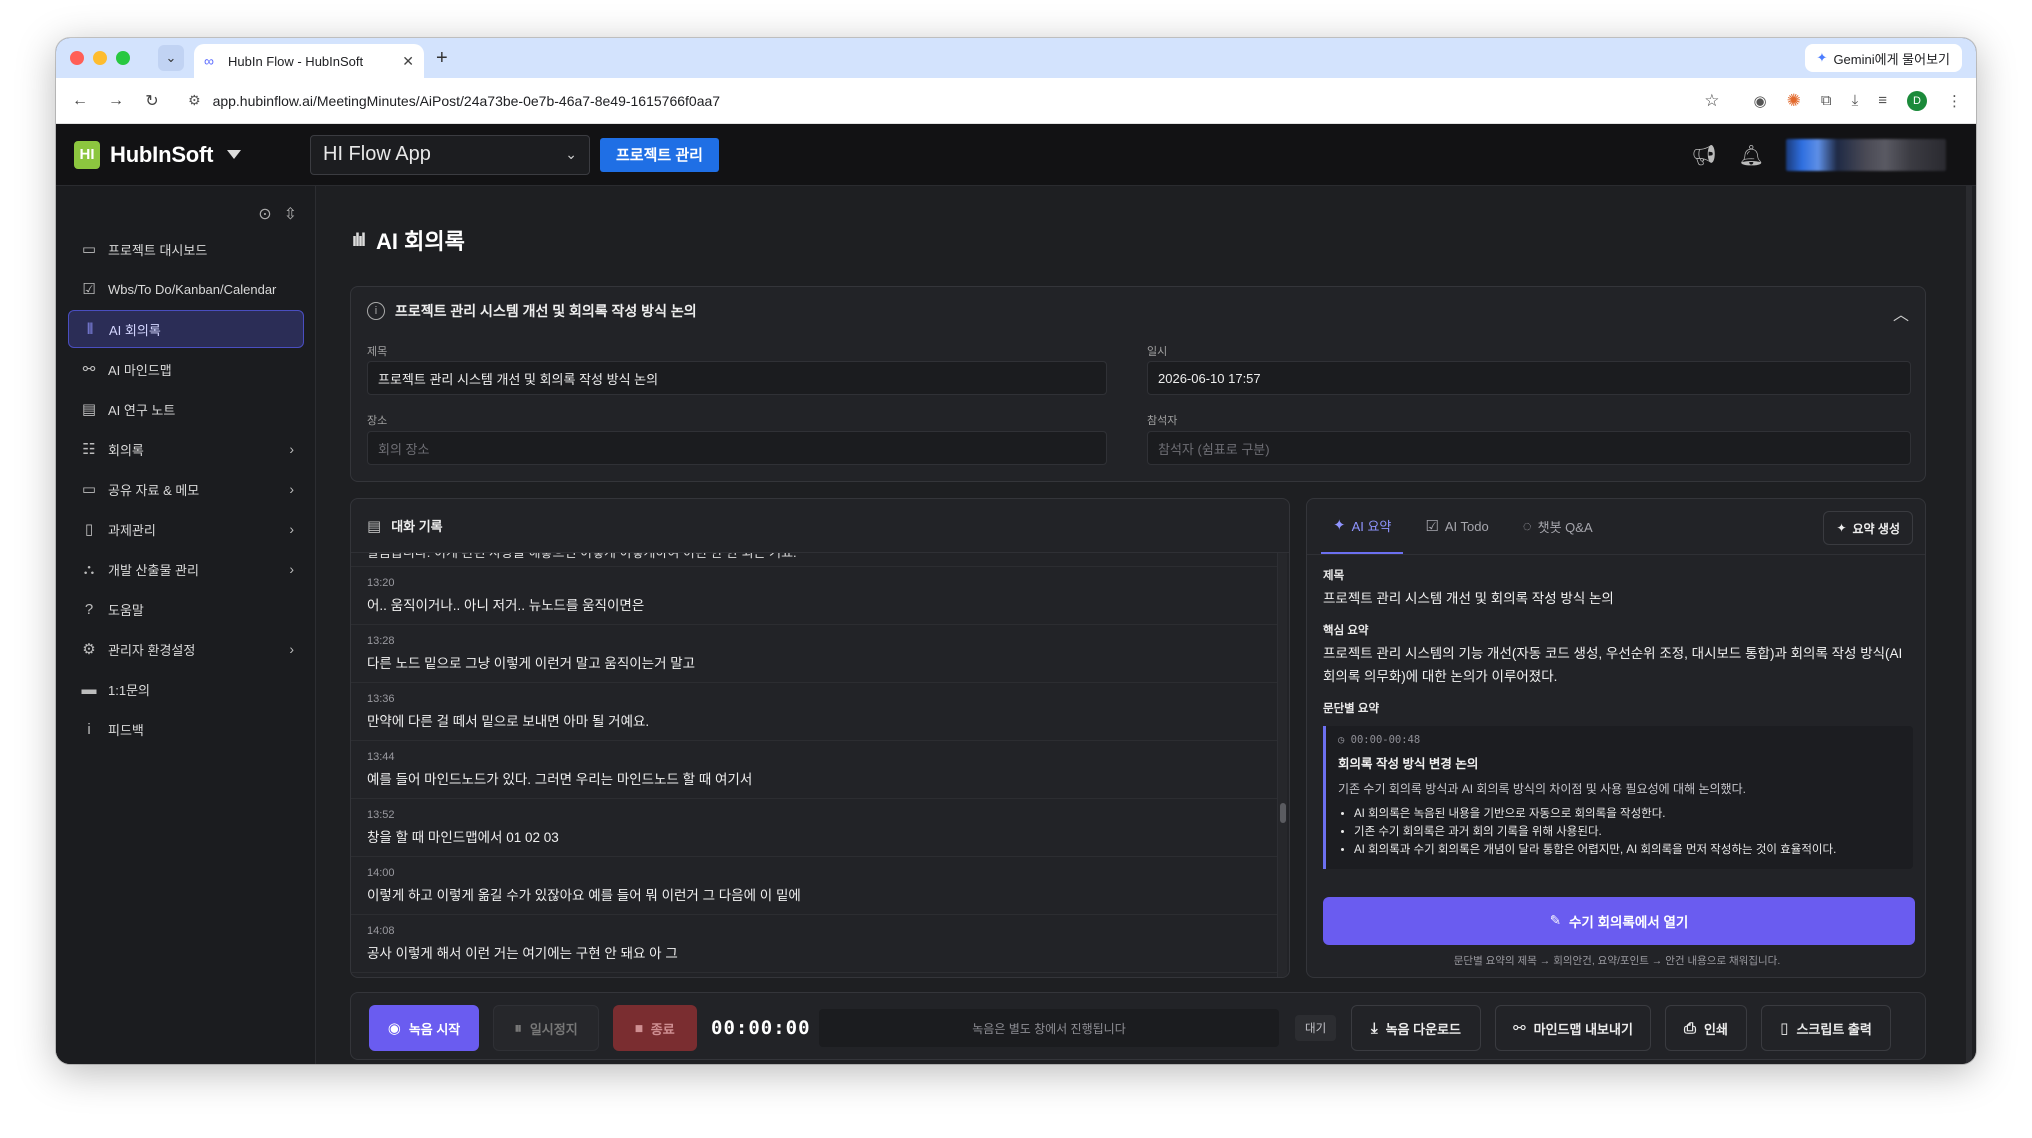 The width and height of the screenshot is (2032, 1138). I want to click on meeting-info-header: i 프로젝트 관리 시스템 개선 및 회의록 작성 방식 논의, so click(532, 311).